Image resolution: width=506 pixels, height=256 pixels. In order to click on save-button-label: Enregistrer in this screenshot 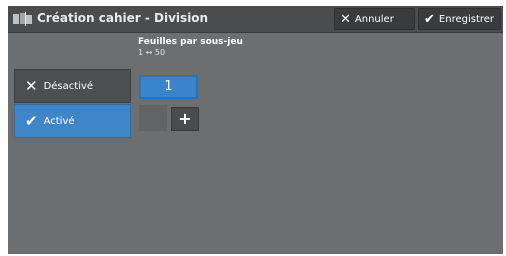, I will do `click(466, 19)`.